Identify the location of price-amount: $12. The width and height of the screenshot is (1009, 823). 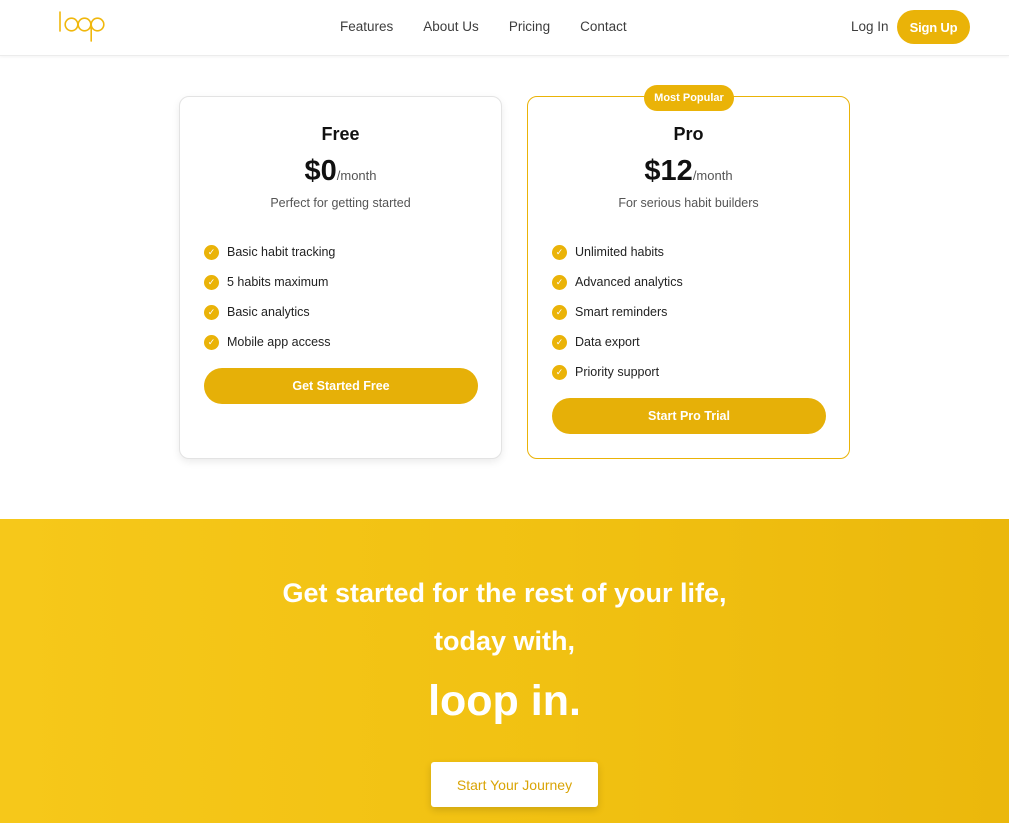
(668, 171).